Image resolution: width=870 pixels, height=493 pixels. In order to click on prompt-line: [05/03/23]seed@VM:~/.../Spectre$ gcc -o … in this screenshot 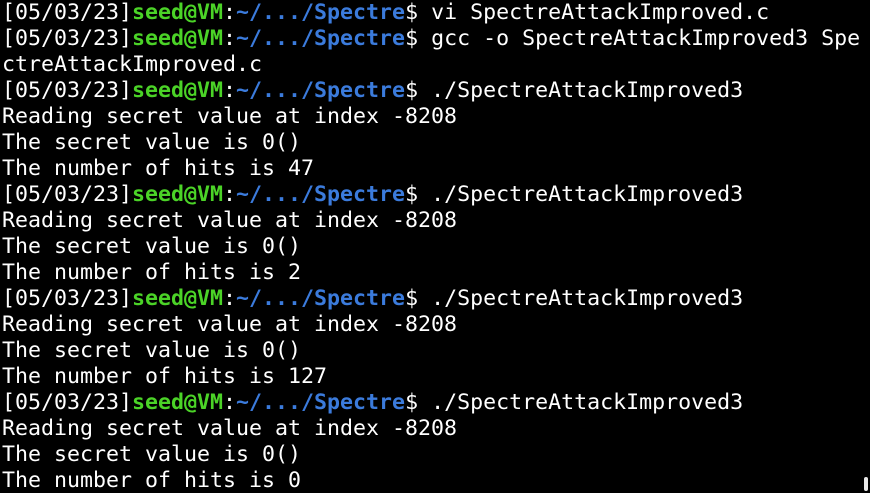, I will do `click(435, 39)`.